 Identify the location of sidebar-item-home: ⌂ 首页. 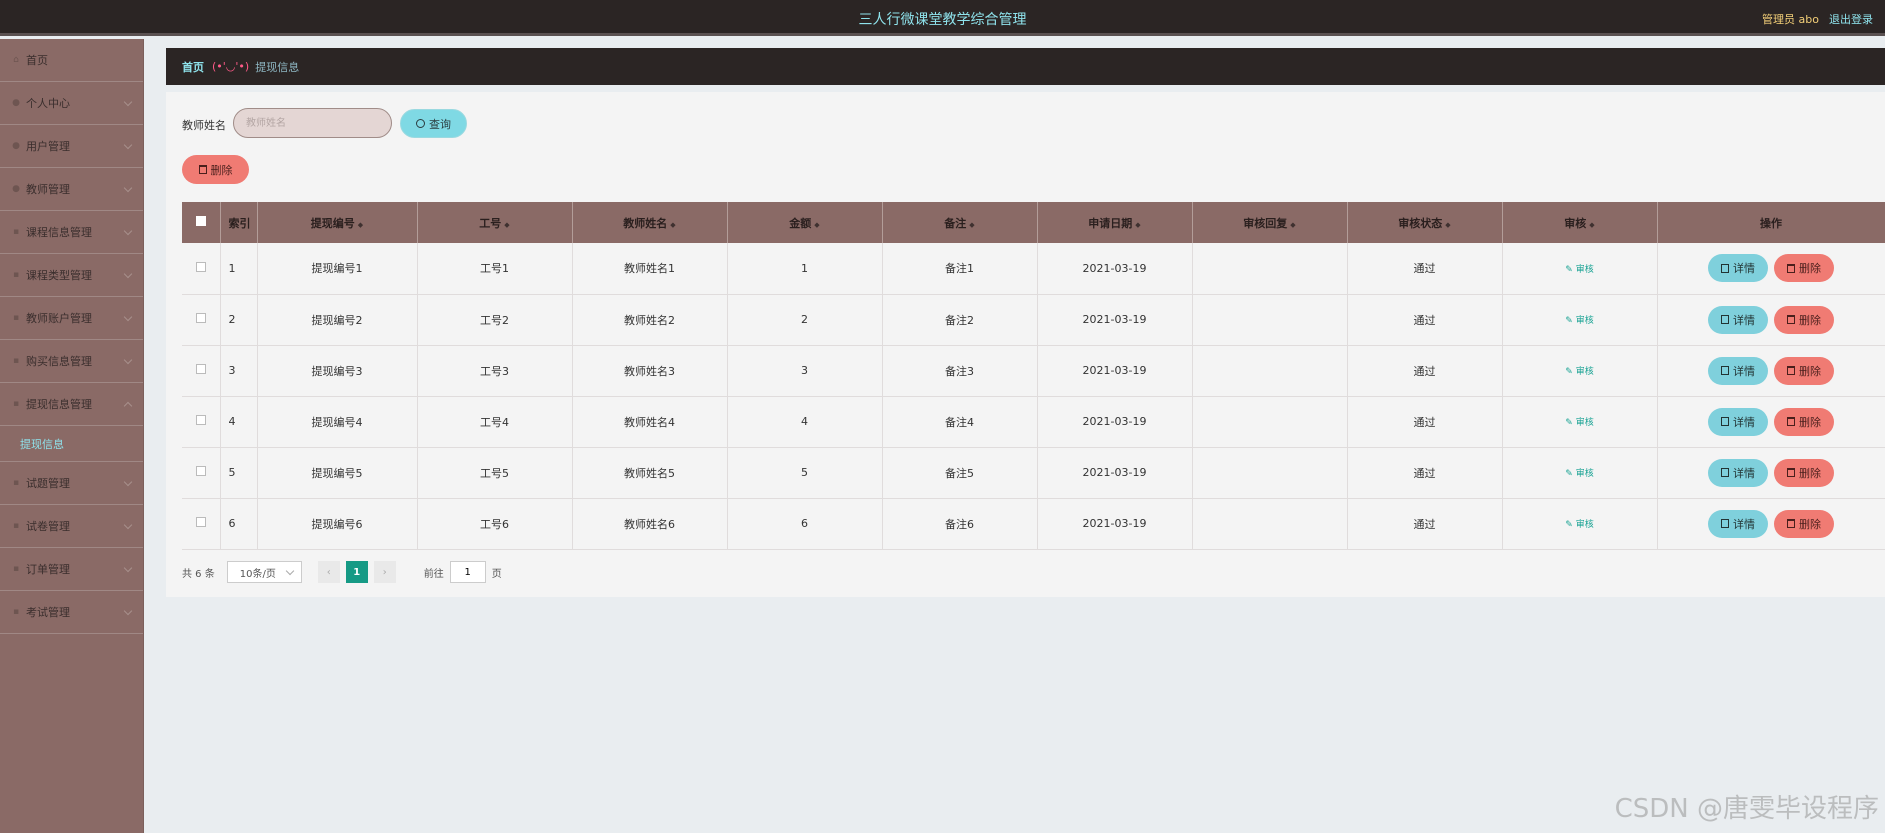
(71, 60).